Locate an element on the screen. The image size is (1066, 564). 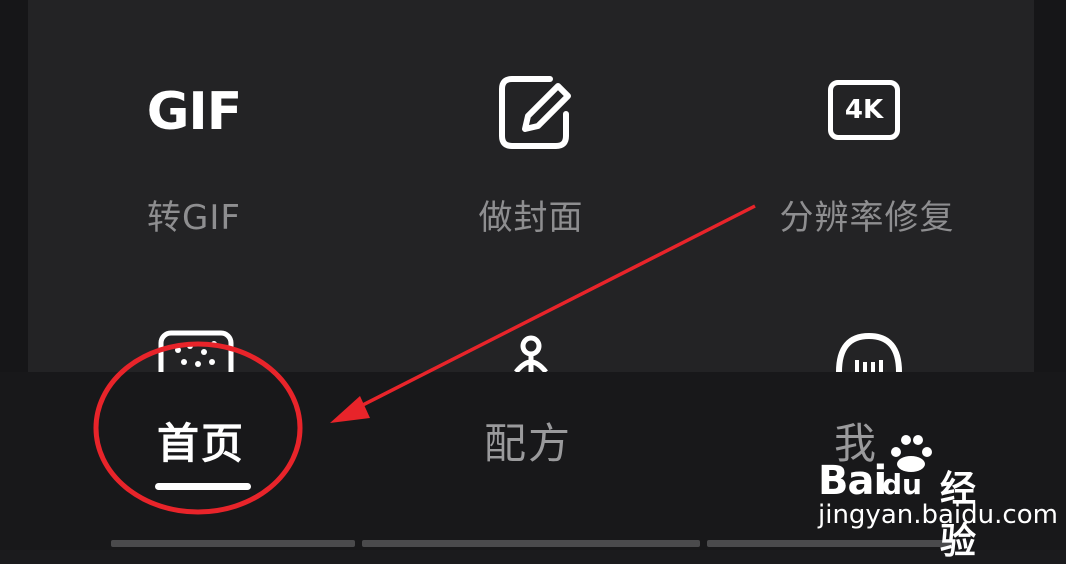
tool-label: 分辨率修复 is located at coordinates (867, 218).